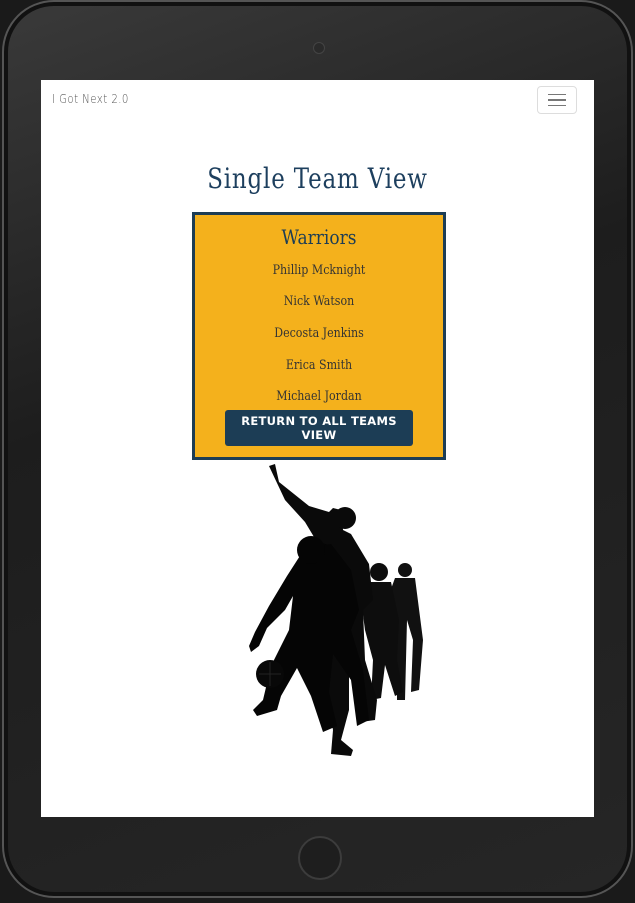  Describe the element at coordinates (319, 301) in the screenshot. I see `player-name: Nick Watson` at that location.